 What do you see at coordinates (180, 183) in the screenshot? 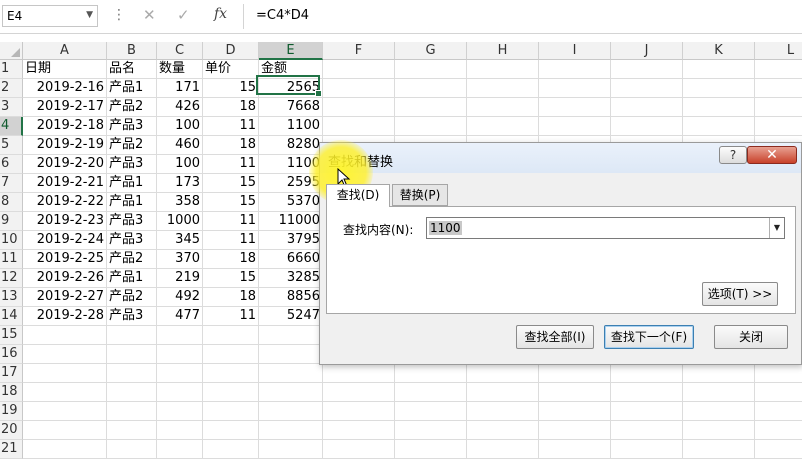
I see `grid-cell: 173` at bounding box center [180, 183].